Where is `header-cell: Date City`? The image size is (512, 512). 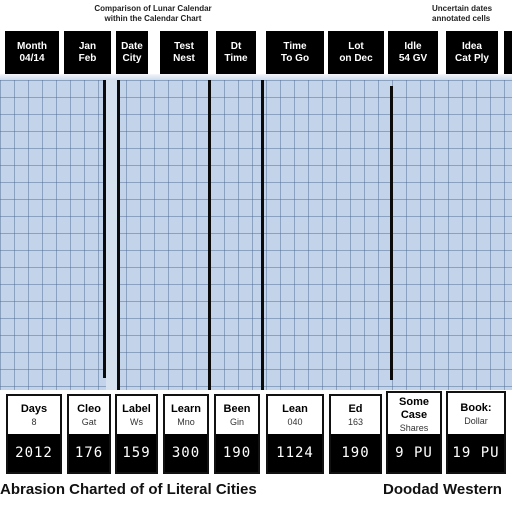
header-cell: Date City is located at coordinates (132, 52).